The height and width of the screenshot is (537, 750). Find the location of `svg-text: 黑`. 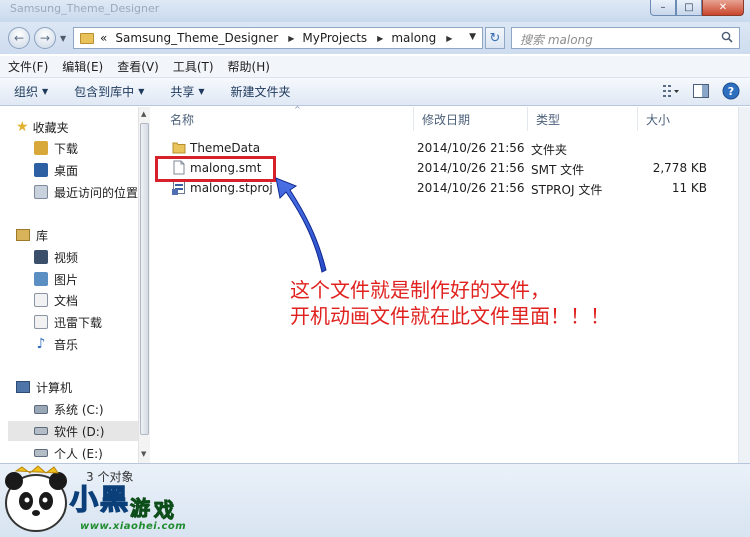

svg-text: 黑 is located at coordinates (114, 499).